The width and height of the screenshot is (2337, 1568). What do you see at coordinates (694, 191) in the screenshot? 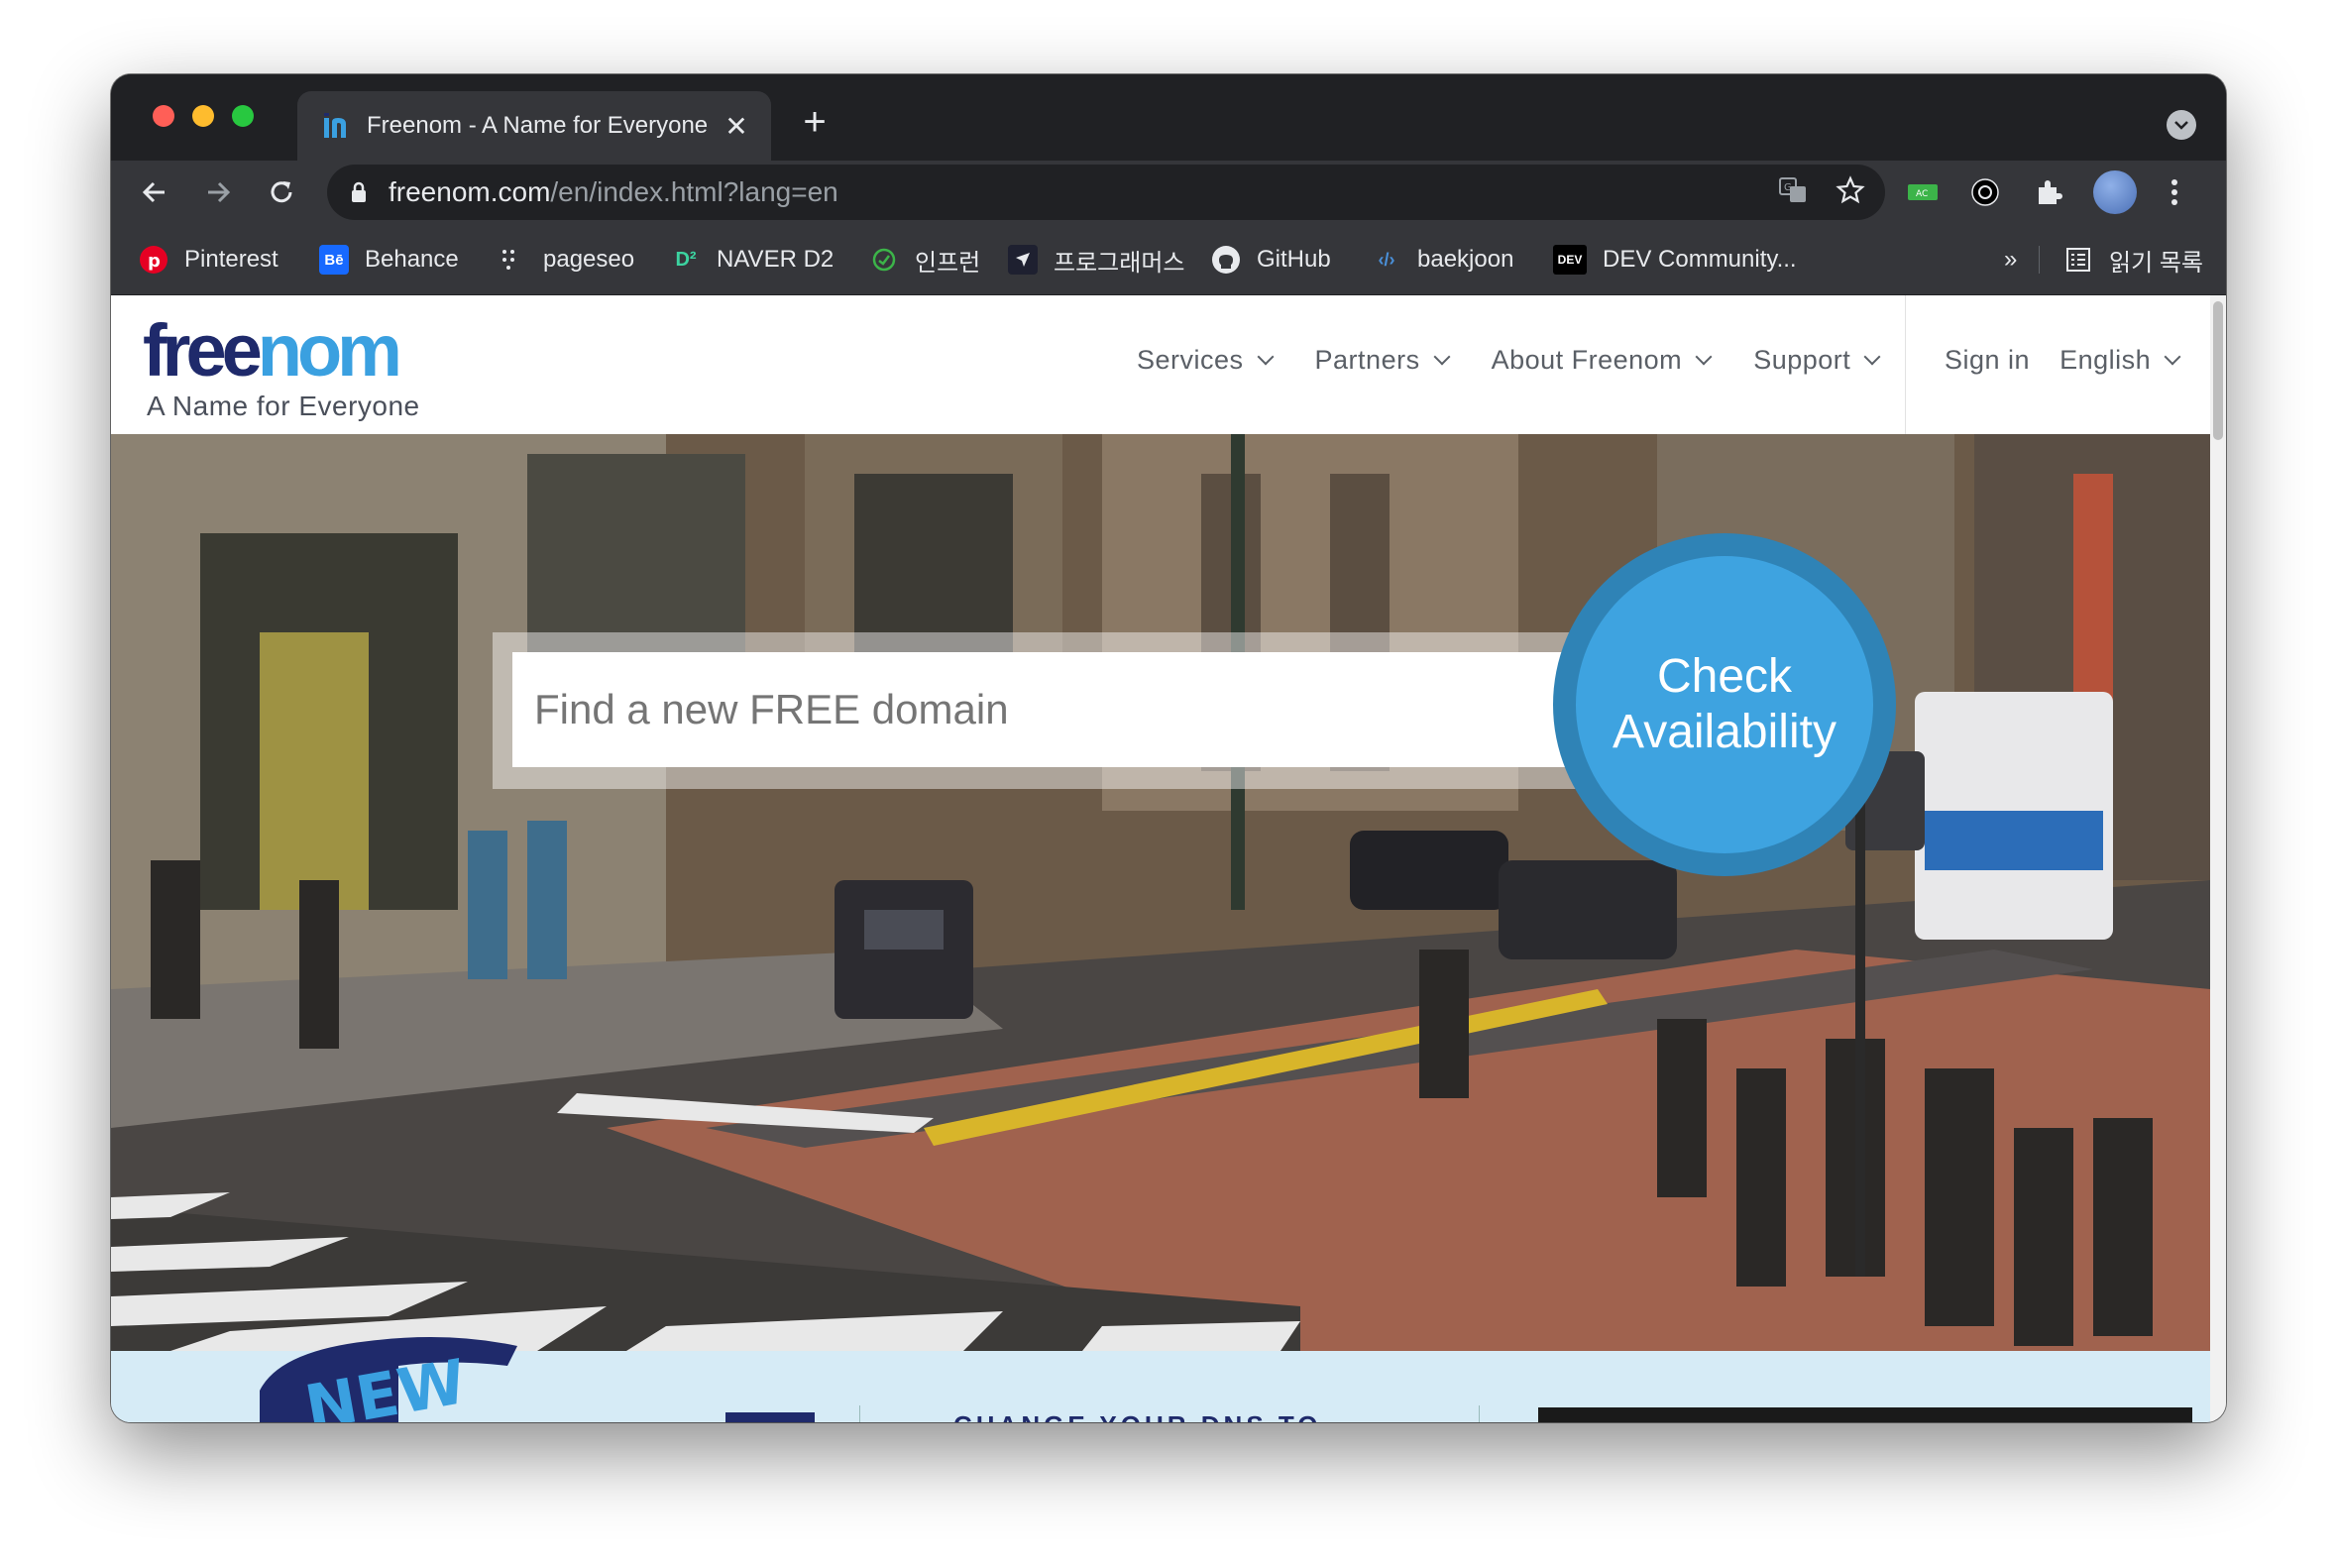
I see `url-path: /en/index.html?lang=en` at bounding box center [694, 191].